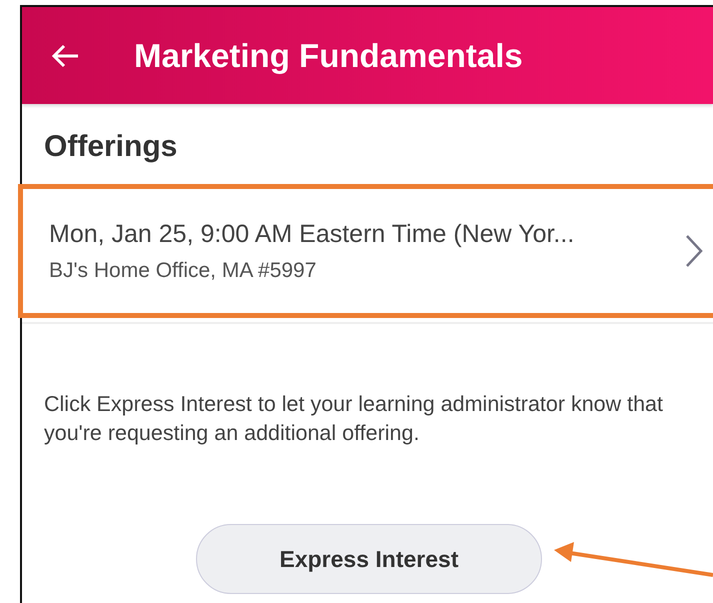 The width and height of the screenshot is (713, 603). I want to click on section-title: Offerings, so click(110, 147).